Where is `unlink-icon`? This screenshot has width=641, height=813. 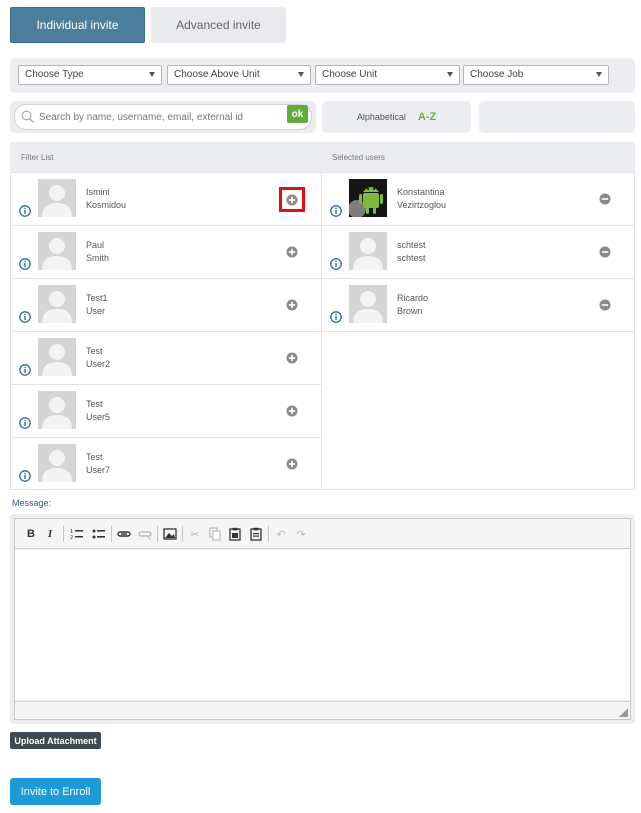 unlink-icon is located at coordinates (145, 534).